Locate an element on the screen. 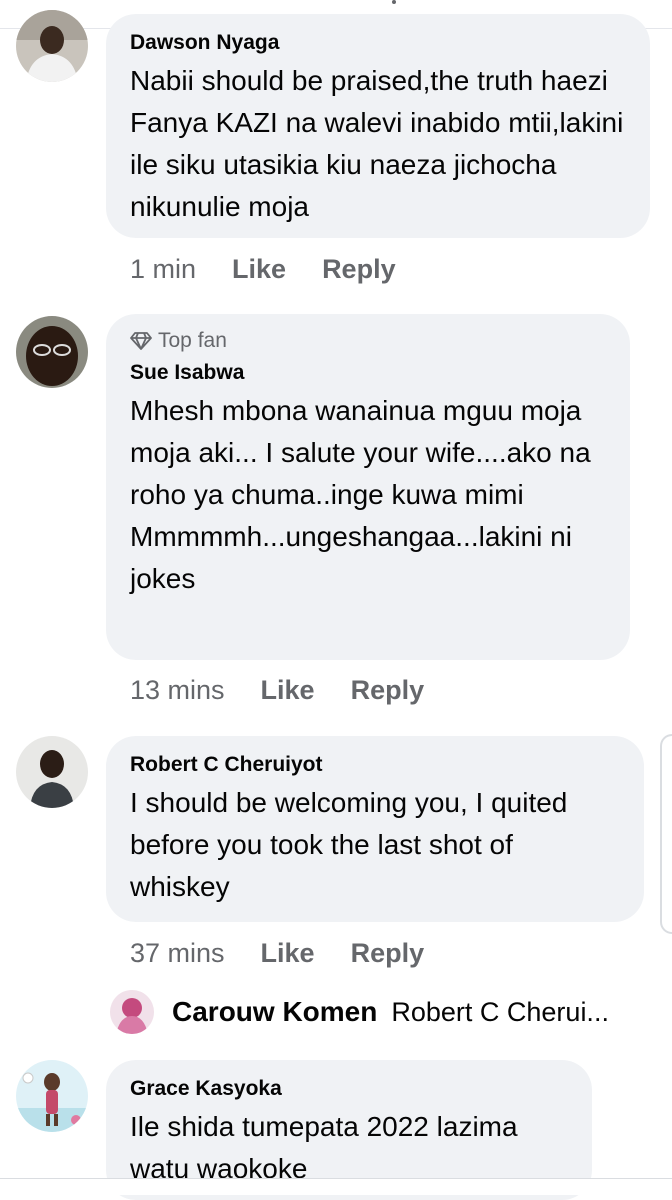 Image resolution: width=672 pixels, height=1200 pixels. diamond-icon is located at coordinates (141, 341).